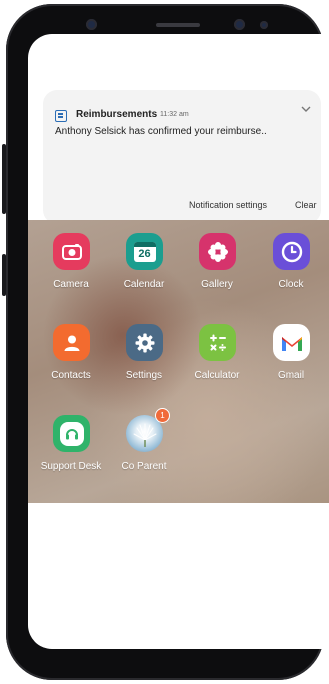  I want to click on app-gallery: Gallery, so click(217, 269).